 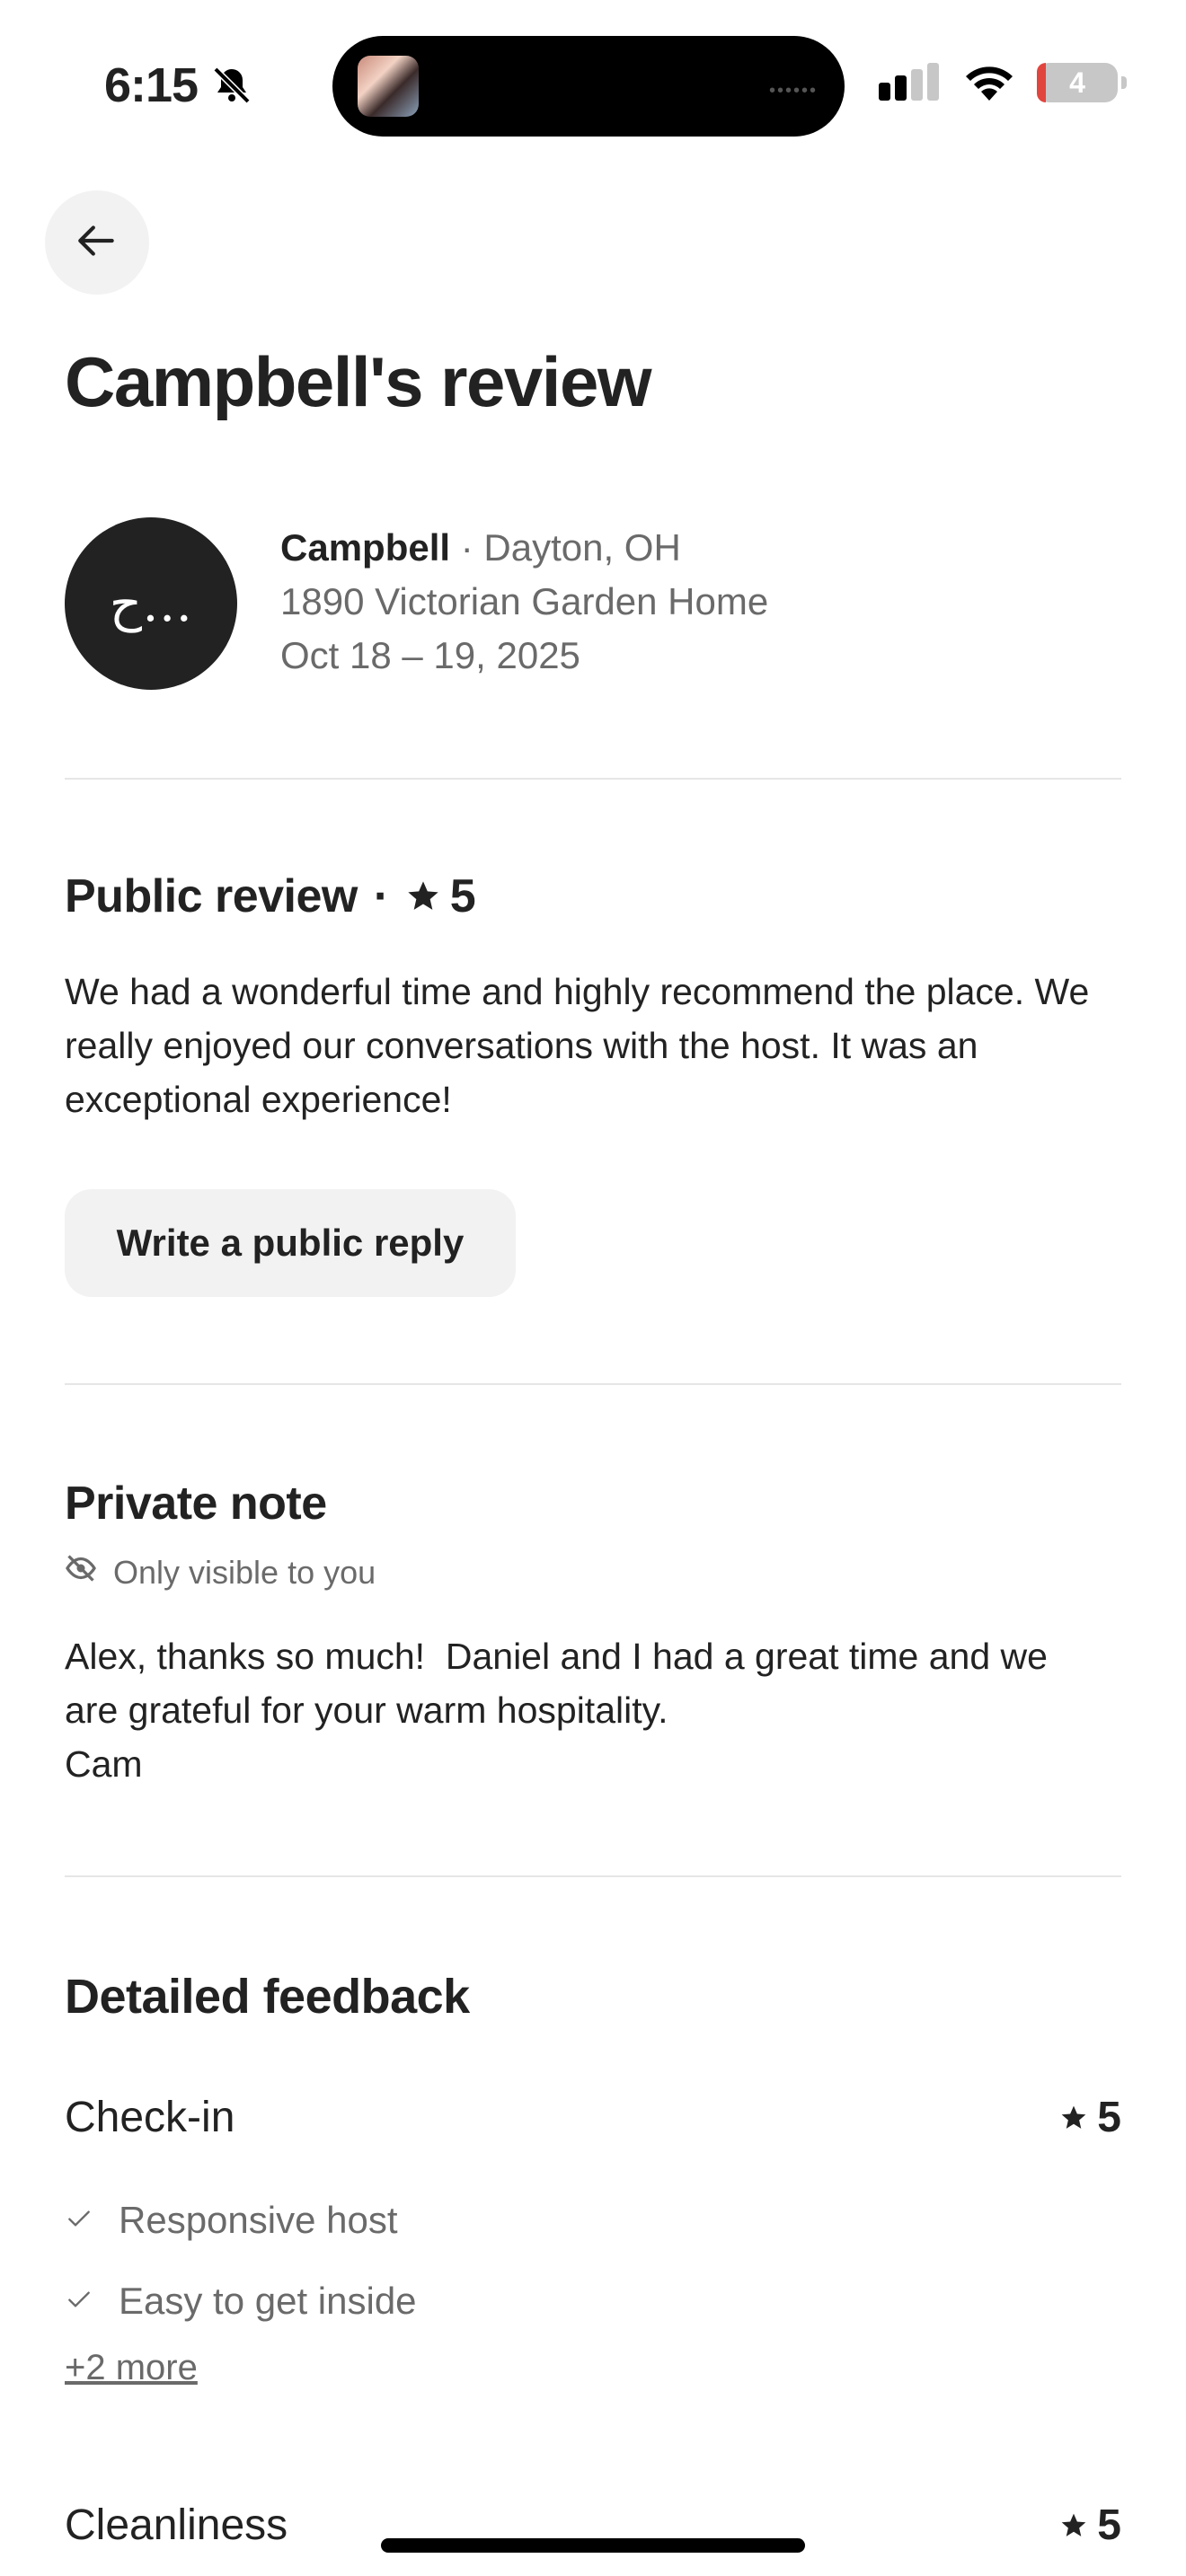 What do you see at coordinates (211, 896) in the screenshot?
I see `public-review-title: Public review` at bounding box center [211, 896].